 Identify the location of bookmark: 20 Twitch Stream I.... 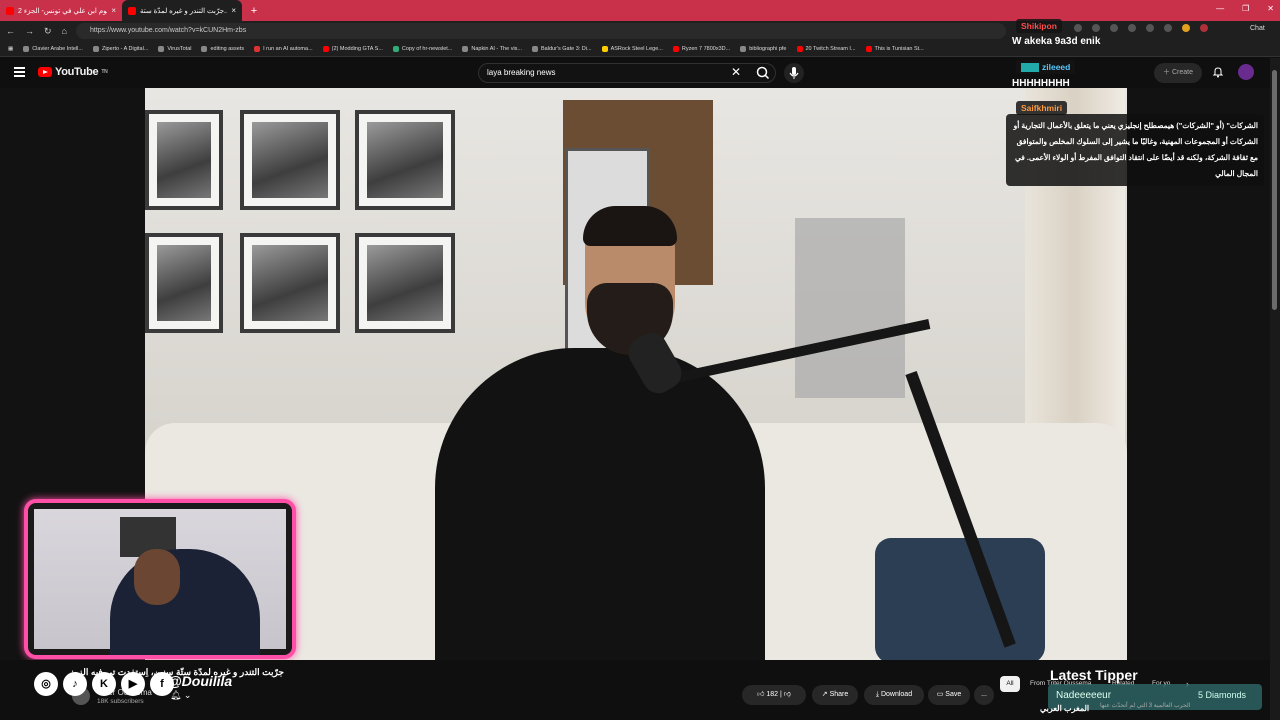
(826, 48).